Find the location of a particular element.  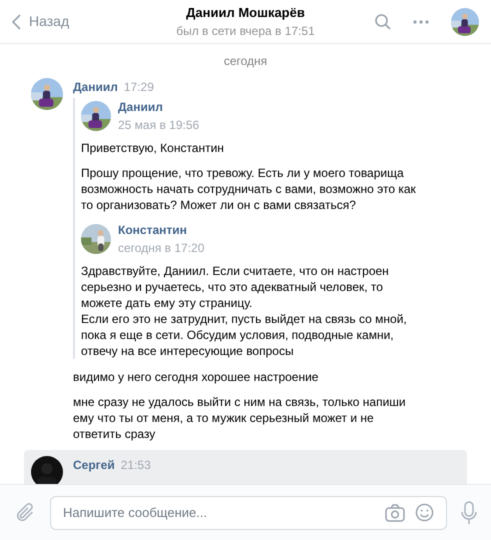

message-time: 17:29 is located at coordinates (139, 87).